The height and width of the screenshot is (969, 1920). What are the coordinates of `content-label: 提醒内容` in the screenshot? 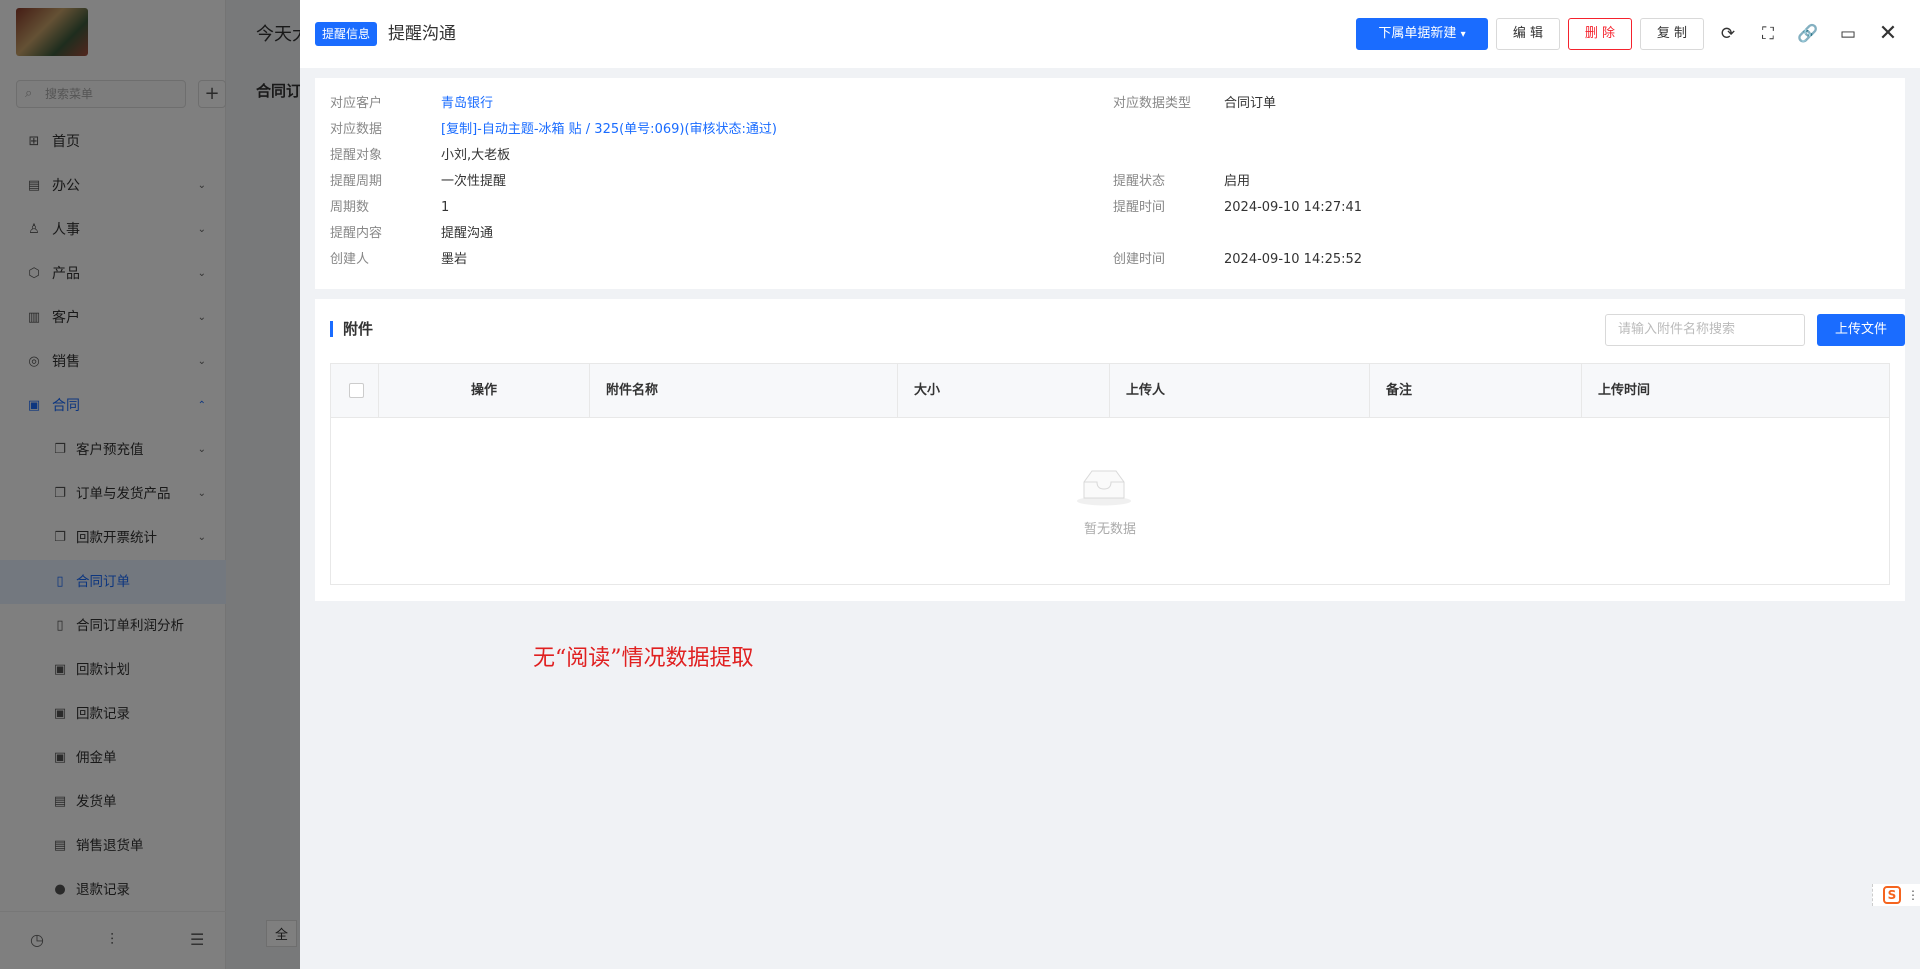 It's located at (356, 233).